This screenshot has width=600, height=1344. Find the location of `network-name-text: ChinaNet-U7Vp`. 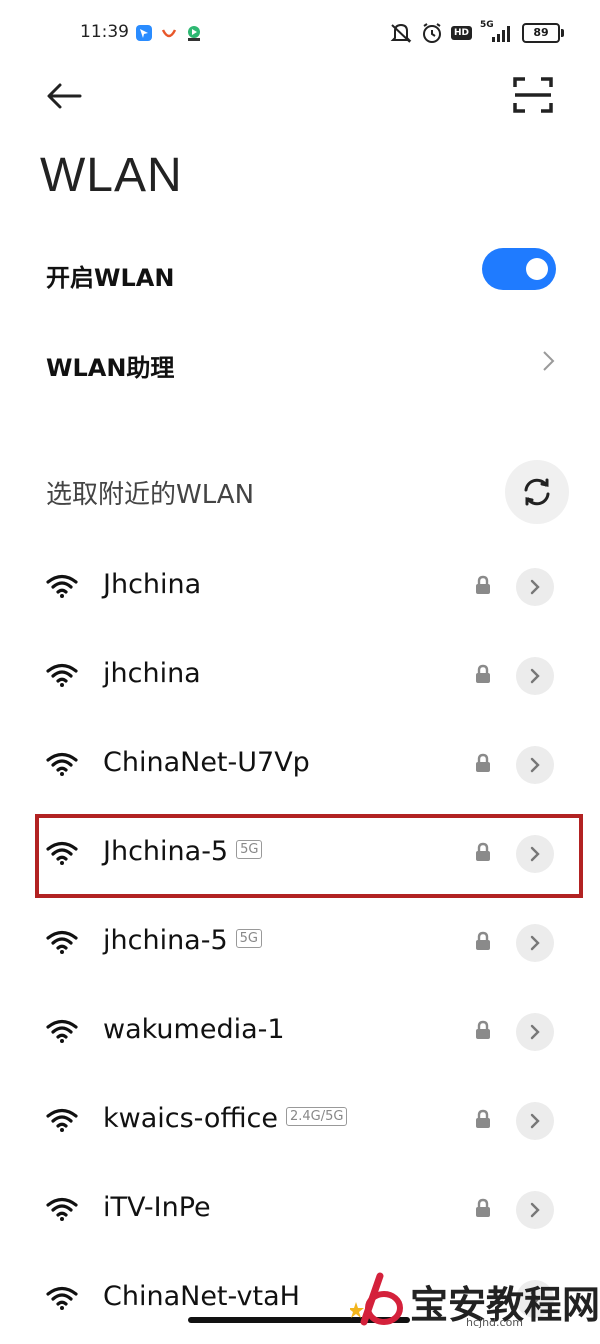

network-name-text: ChinaNet-U7Vp is located at coordinates (206, 762).